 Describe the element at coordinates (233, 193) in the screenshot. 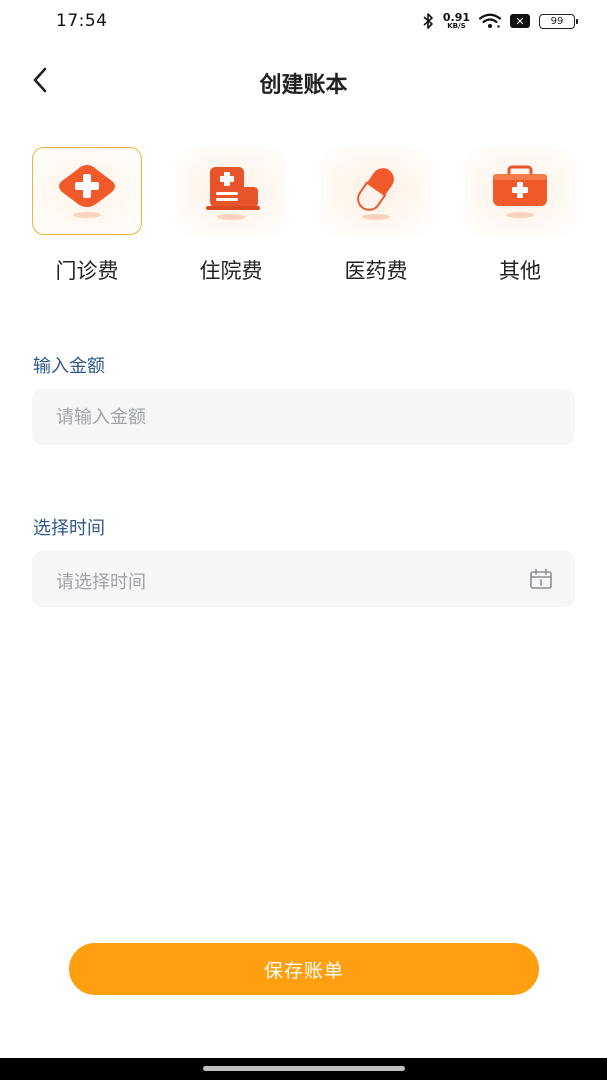

I see `hospital-icon` at that location.